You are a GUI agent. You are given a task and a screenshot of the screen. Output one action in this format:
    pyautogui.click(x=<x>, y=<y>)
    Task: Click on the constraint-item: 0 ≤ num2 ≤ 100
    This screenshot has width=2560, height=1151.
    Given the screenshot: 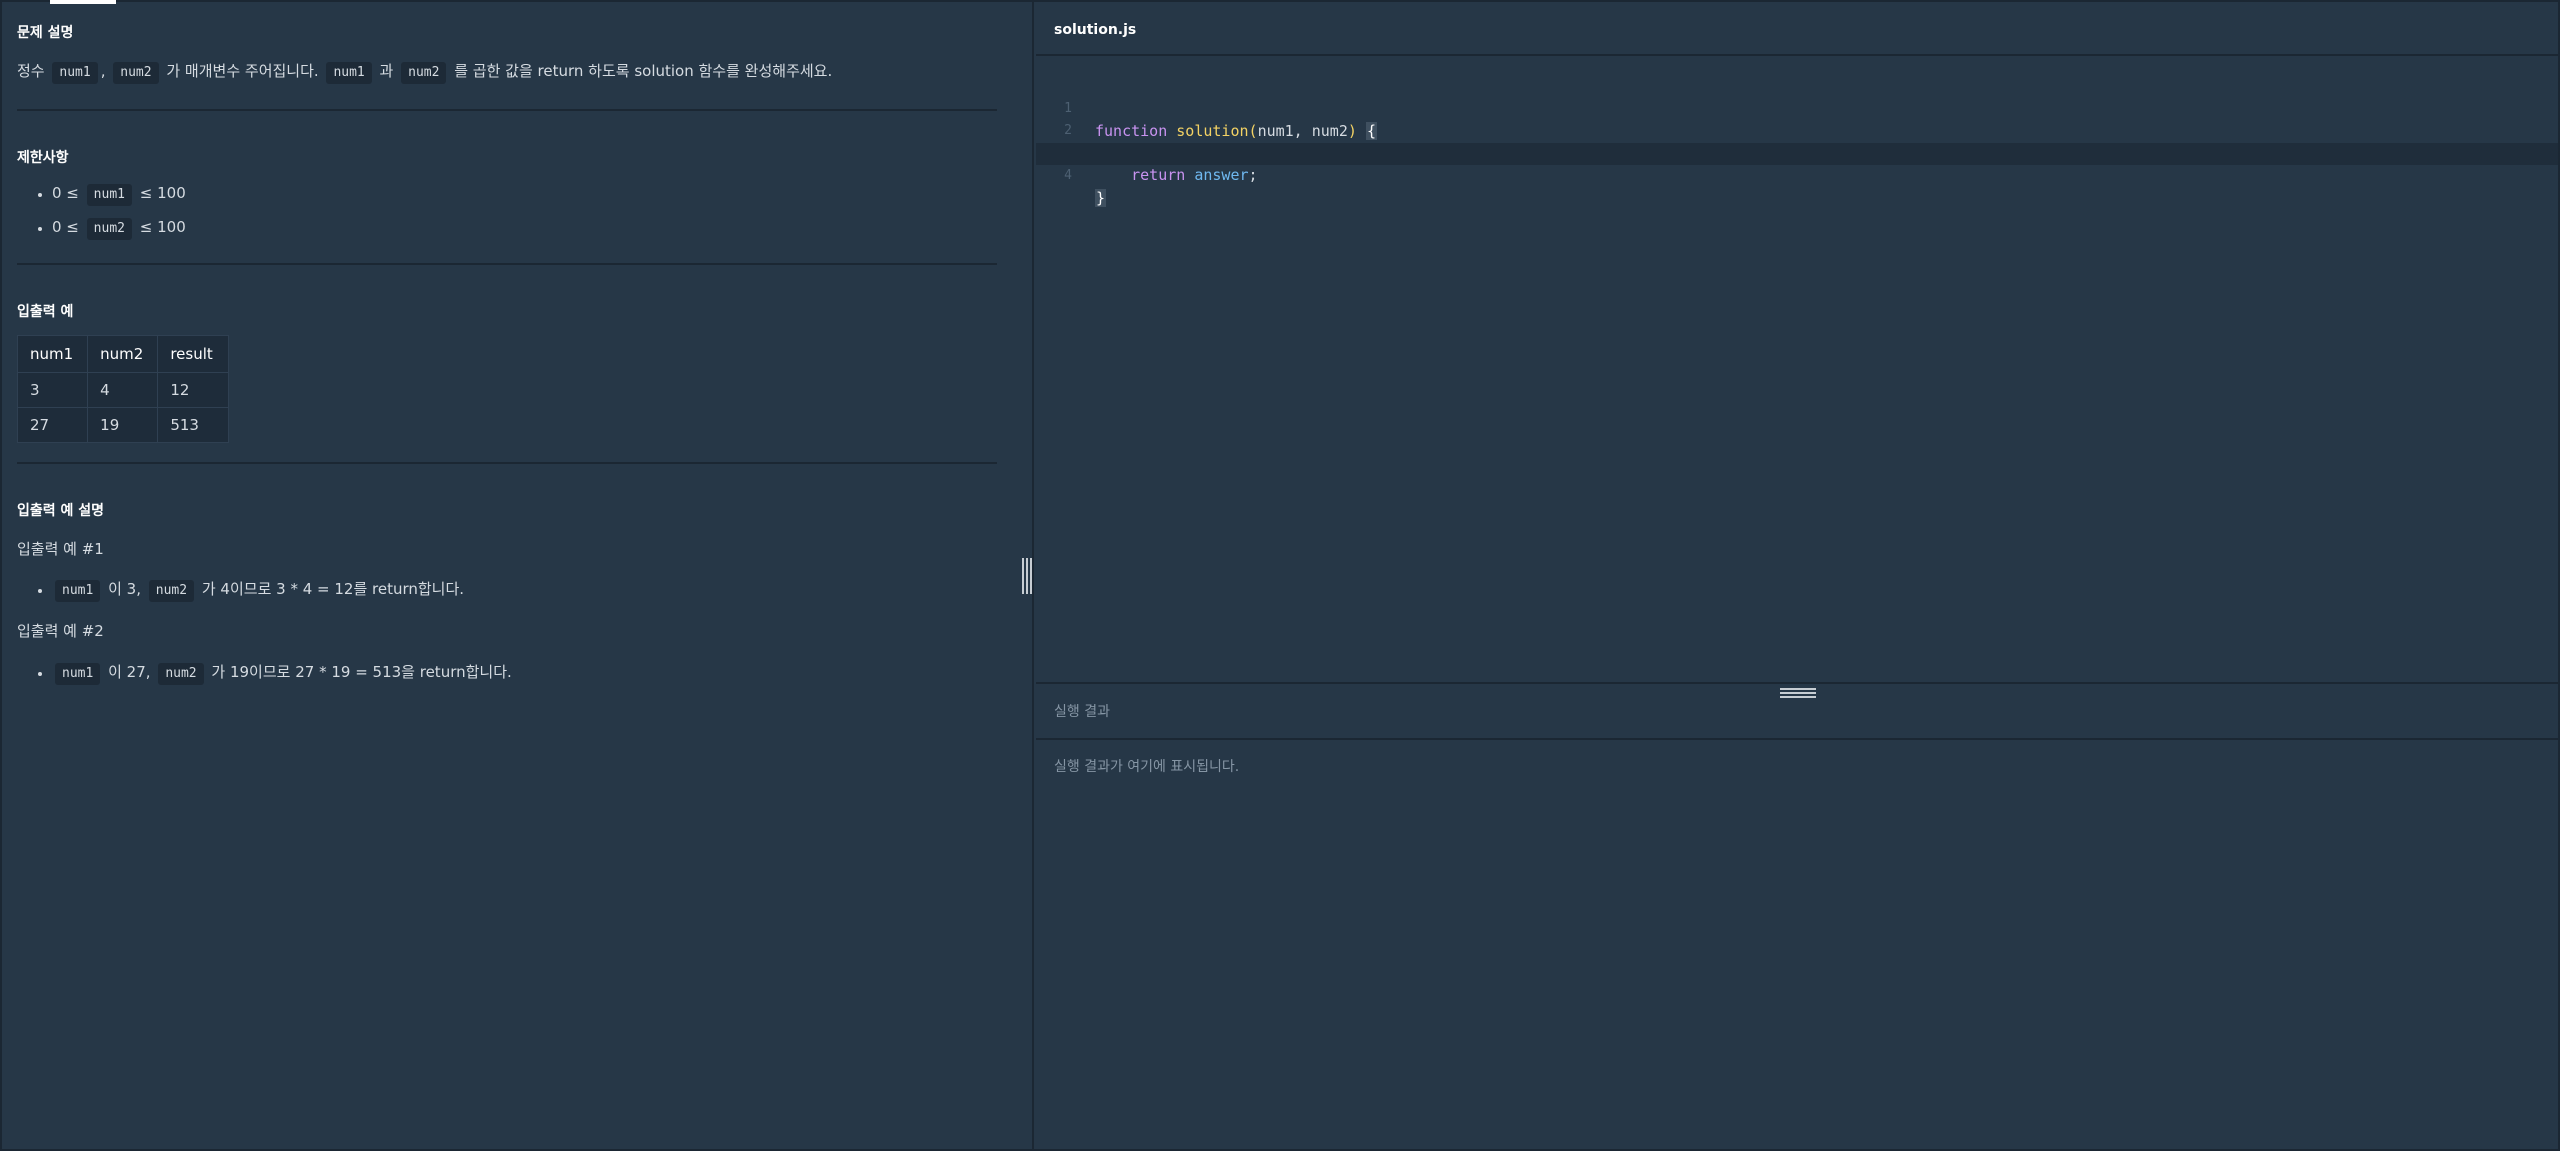 What is the action you would take?
    pyautogui.click(x=119, y=227)
    